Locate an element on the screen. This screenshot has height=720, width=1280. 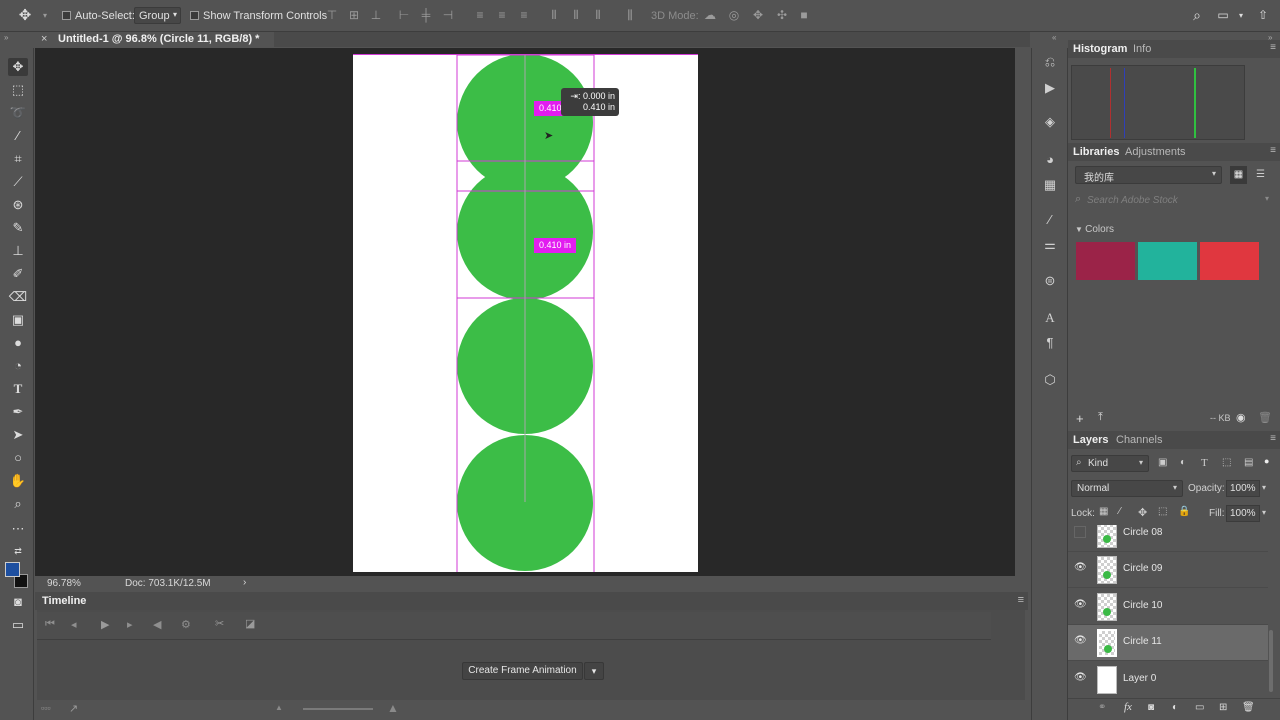
more-tools-icon: ⋯ is located at coordinates (18, 529).